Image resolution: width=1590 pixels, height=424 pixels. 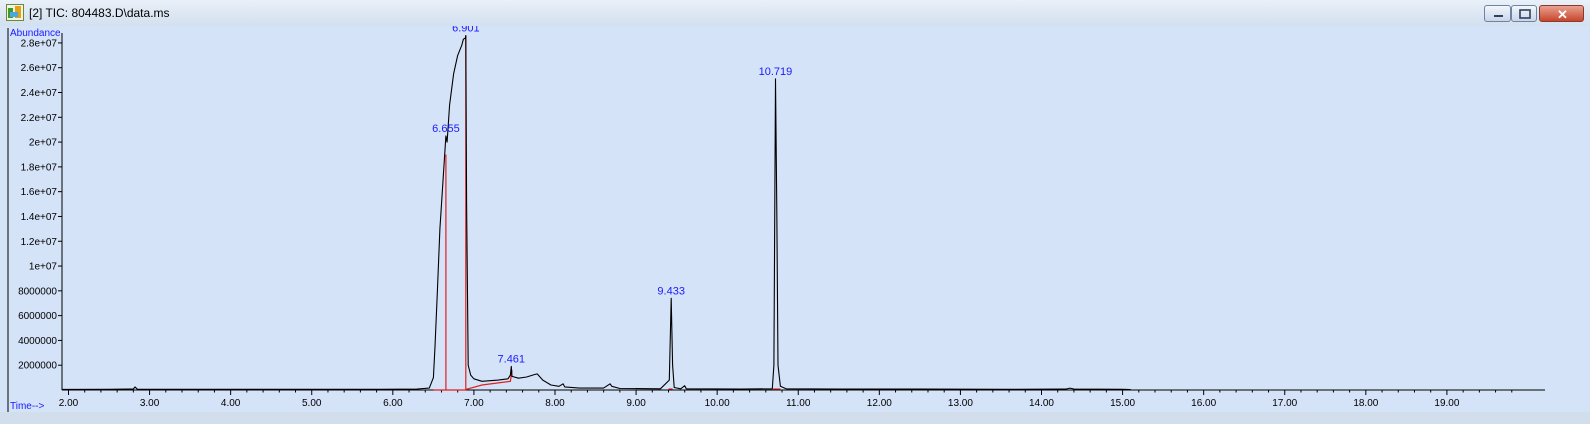 What do you see at coordinates (1041, 403) in the screenshot?
I see `x-tick-label: 14.00` at bounding box center [1041, 403].